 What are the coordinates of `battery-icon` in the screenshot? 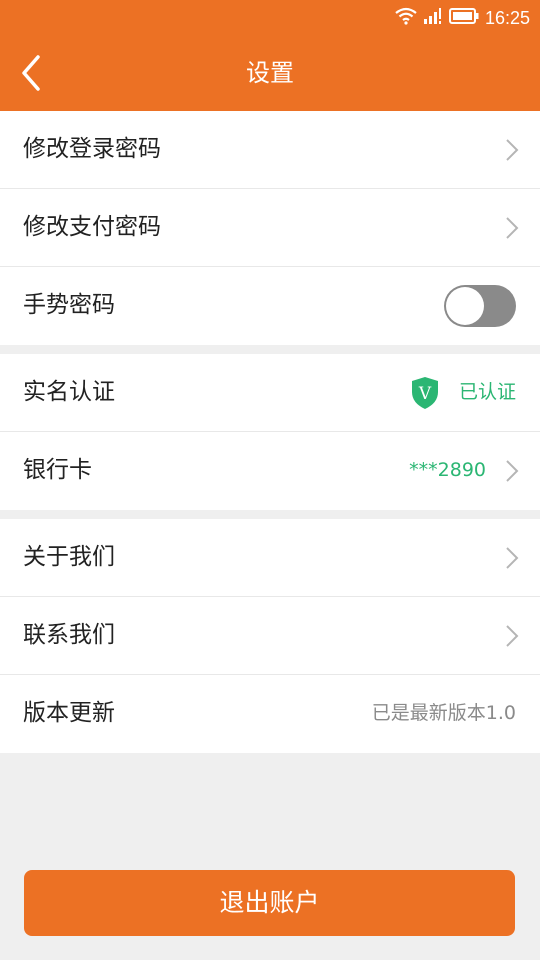 It's located at (463, 18).